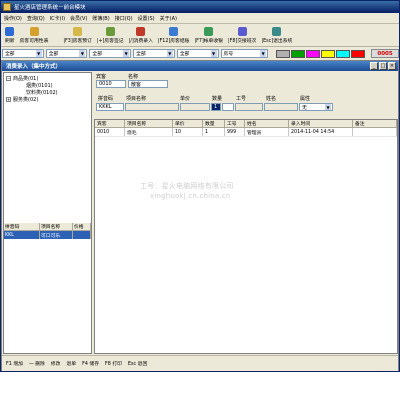  Describe the element at coordinates (32, 92) in the screenshot. I see `tree-node-drinks: 饮料类(0102)` at that location.